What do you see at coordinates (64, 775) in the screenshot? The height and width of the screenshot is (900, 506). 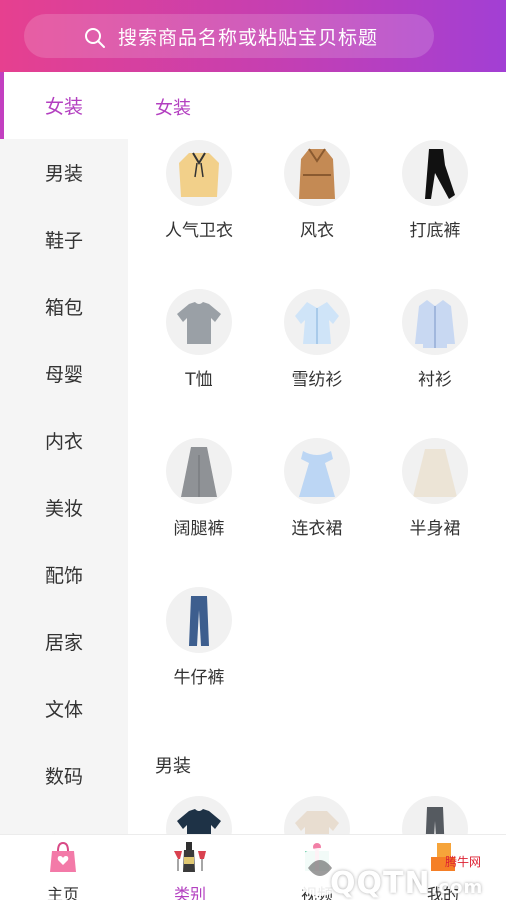 I see `sidebar-item-digital: 数码` at bounding box center [64, 775].